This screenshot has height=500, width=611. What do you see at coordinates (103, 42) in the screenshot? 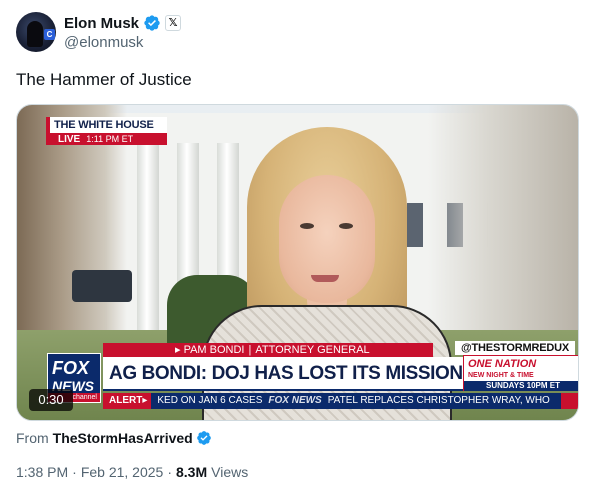
I see `author-handle: @elonmusk` at bounding box center [103, 42].